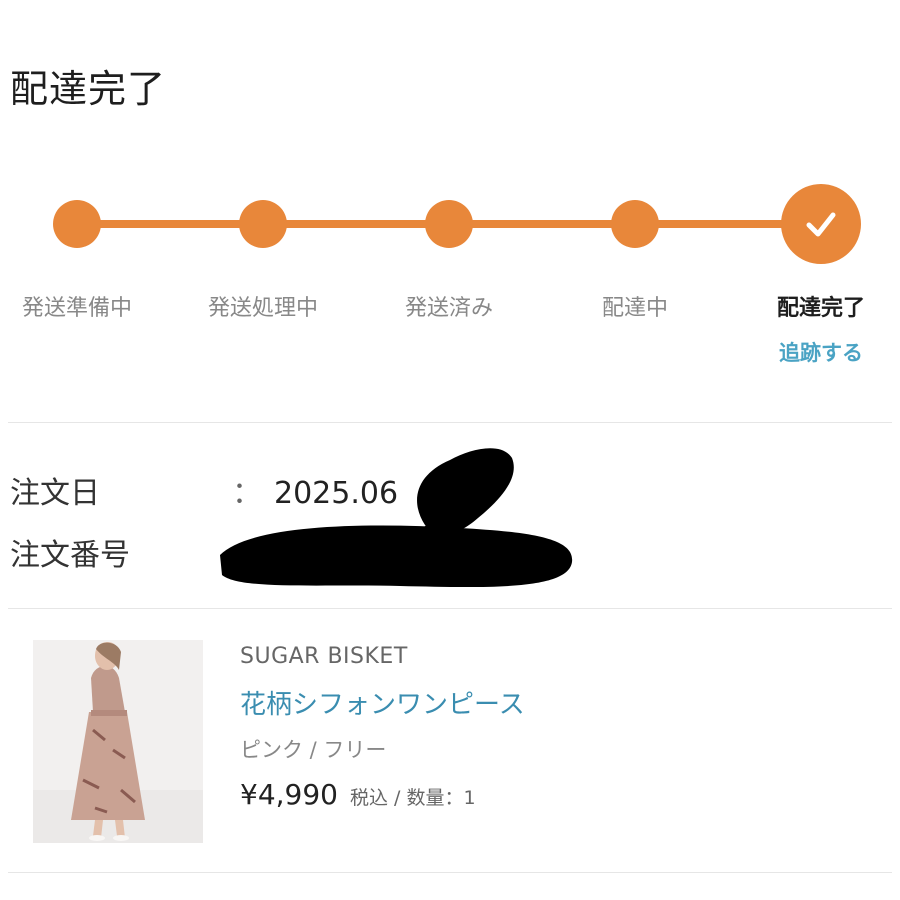 Image resolution: width=900 pixels, height=900 pixels. I want to click on product-brand: SUGAR BISKET, so click(324, 656).